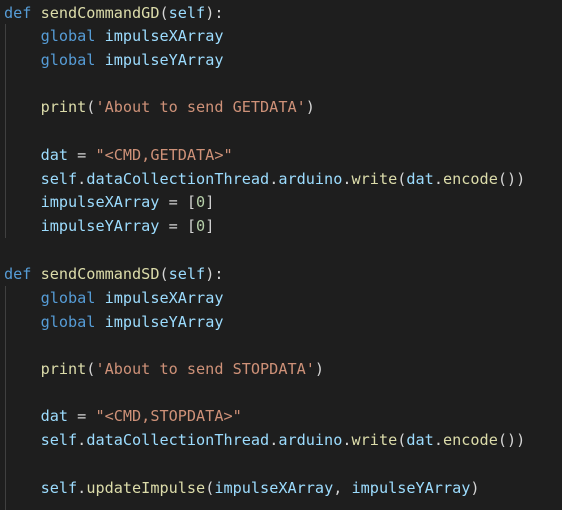 This screenshot has width=562, height=510. What do you see at coordinates (200, 107) in the screenshot?
I see `string-token: 'About to send GETDATA'` at bounding box center [200, 107].